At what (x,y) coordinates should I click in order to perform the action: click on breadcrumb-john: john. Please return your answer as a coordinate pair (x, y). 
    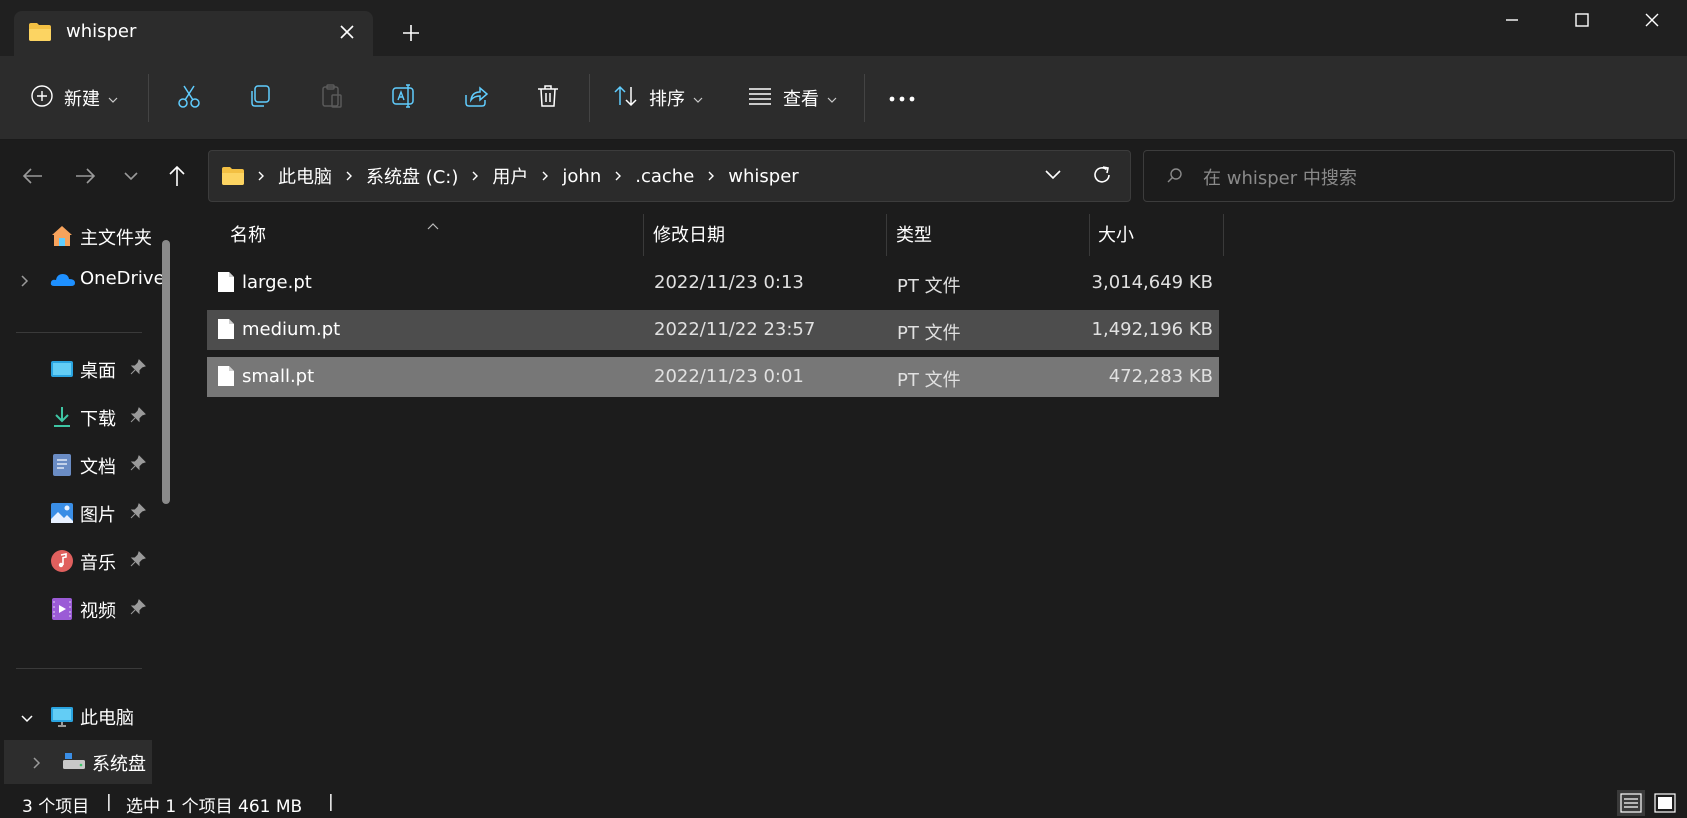
    Looking at the image, I should click on (581, 176).